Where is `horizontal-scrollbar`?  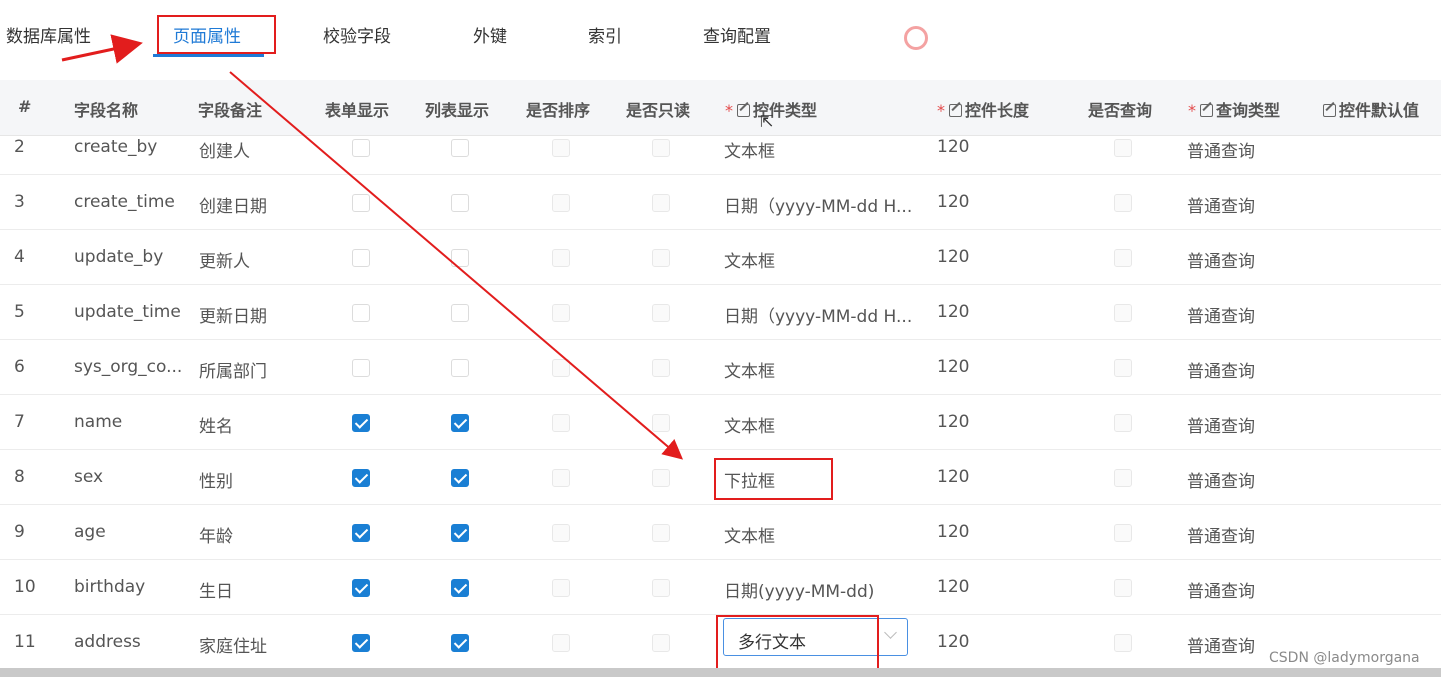 horizontal-scrollbar is located at coordinates (720, 672).